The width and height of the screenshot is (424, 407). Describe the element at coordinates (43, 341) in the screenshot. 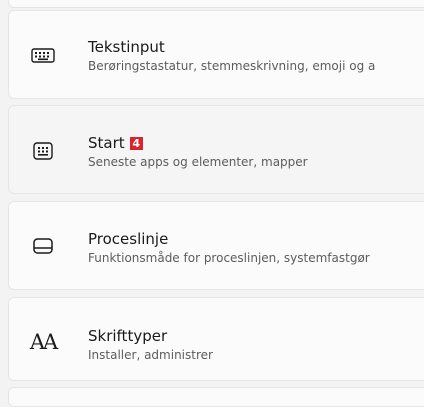

I see `fonts-icon: AA` at that location.